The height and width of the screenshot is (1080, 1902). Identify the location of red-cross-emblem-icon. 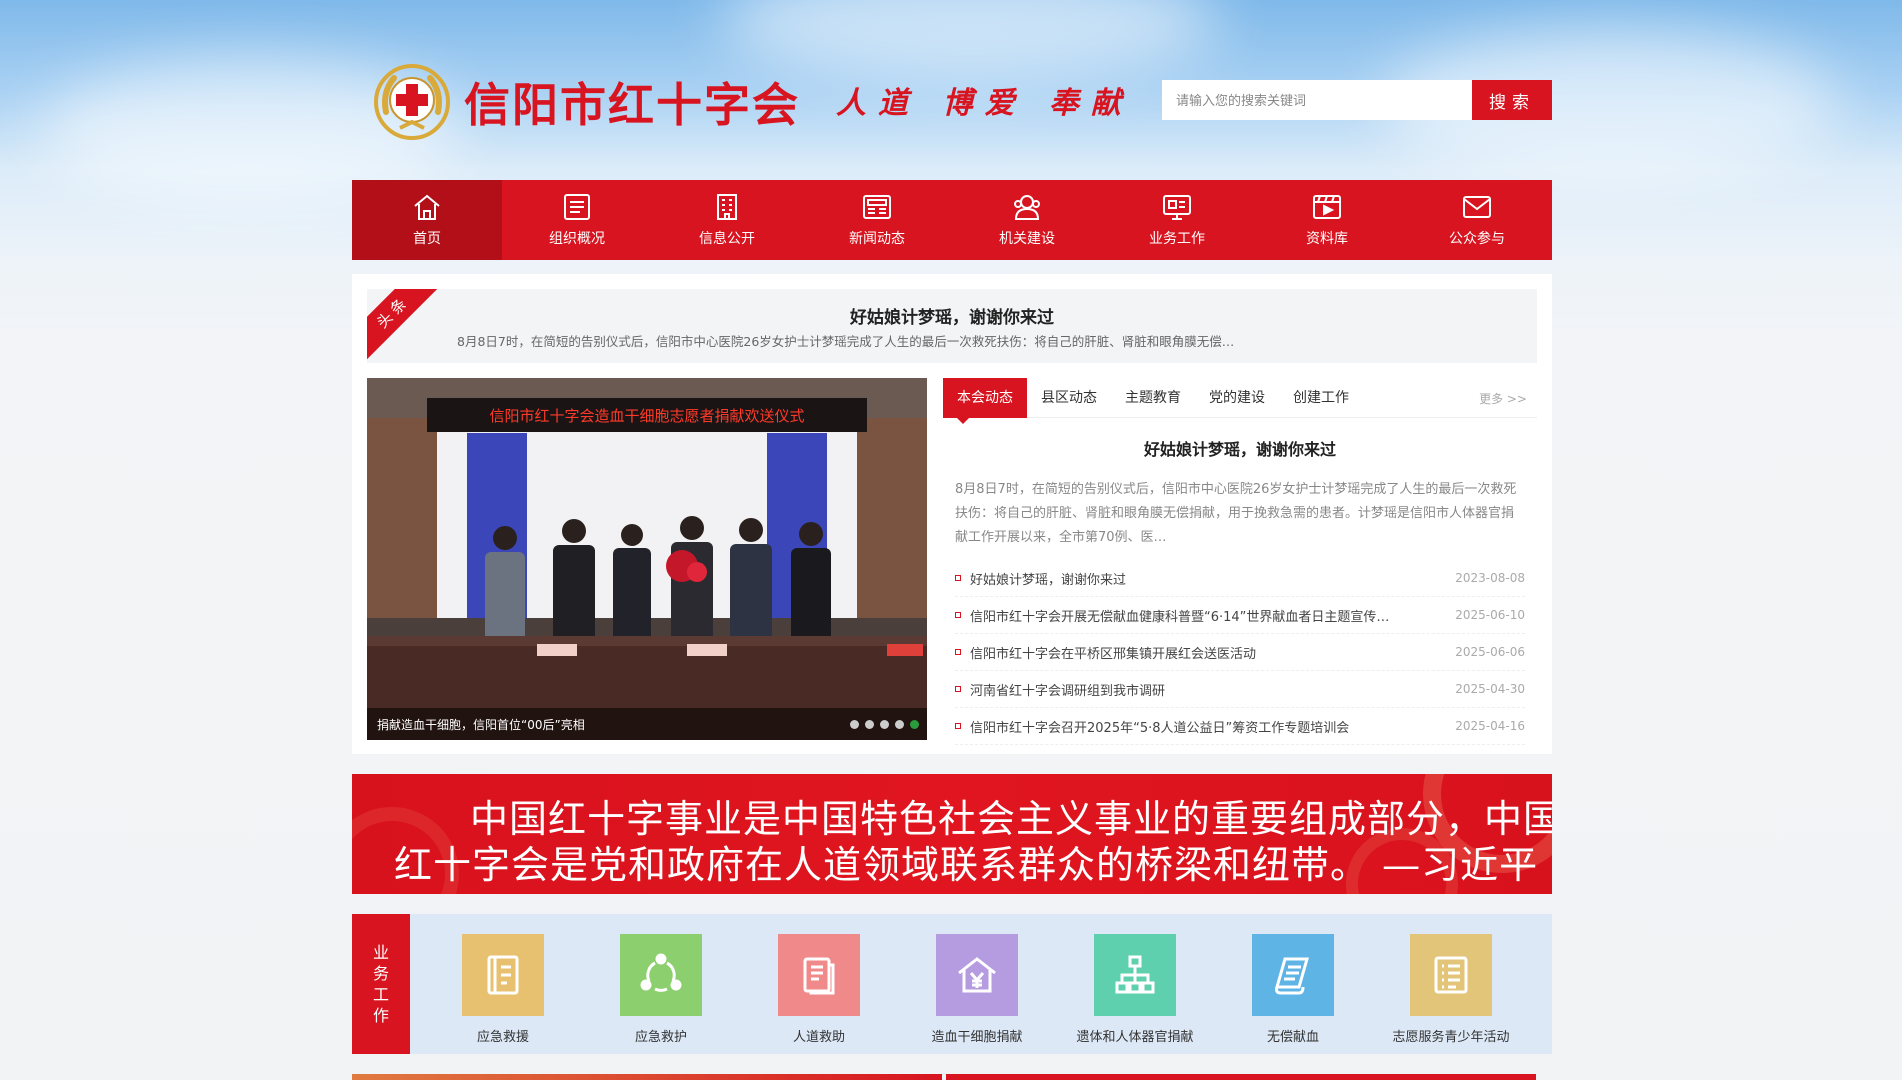
(412, 102).